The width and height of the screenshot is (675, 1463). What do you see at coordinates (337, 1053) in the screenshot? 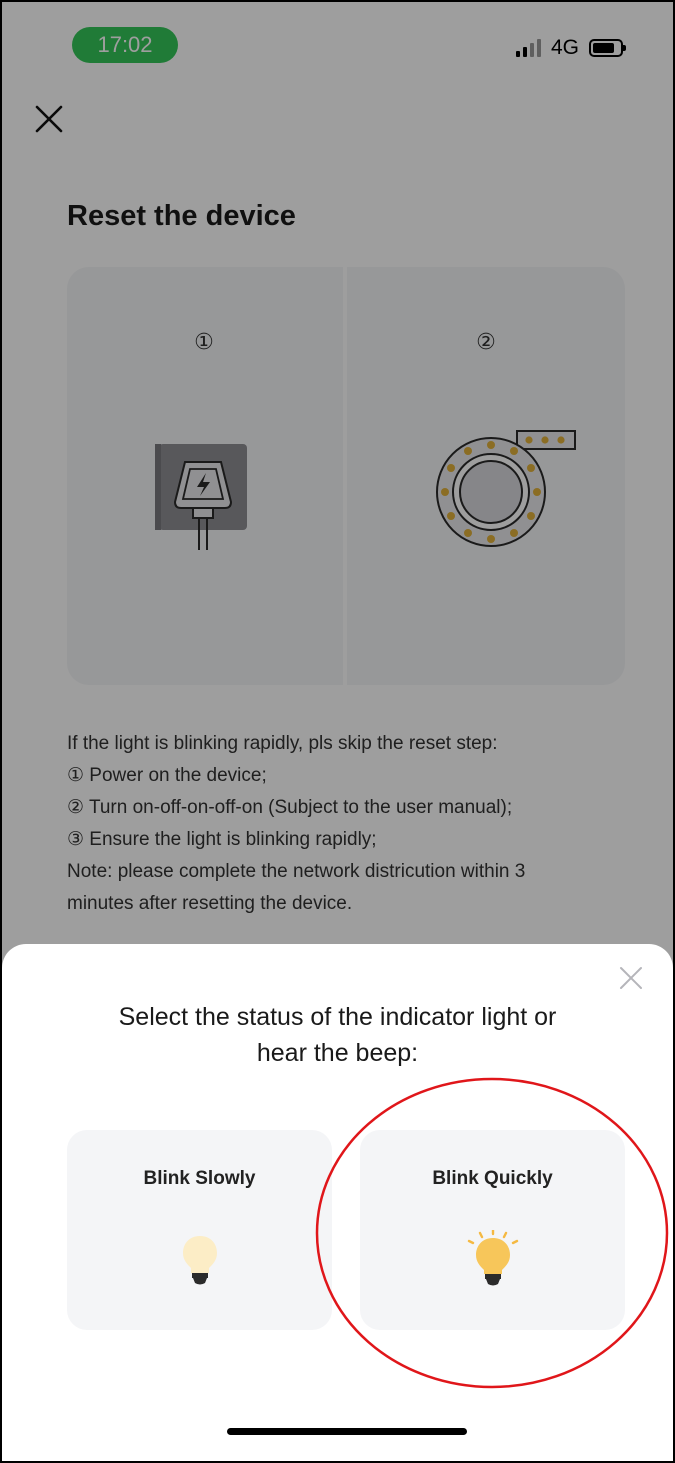
I see `sheet-title-line-2: hear the beep:` at bounding box center [337, 1053].